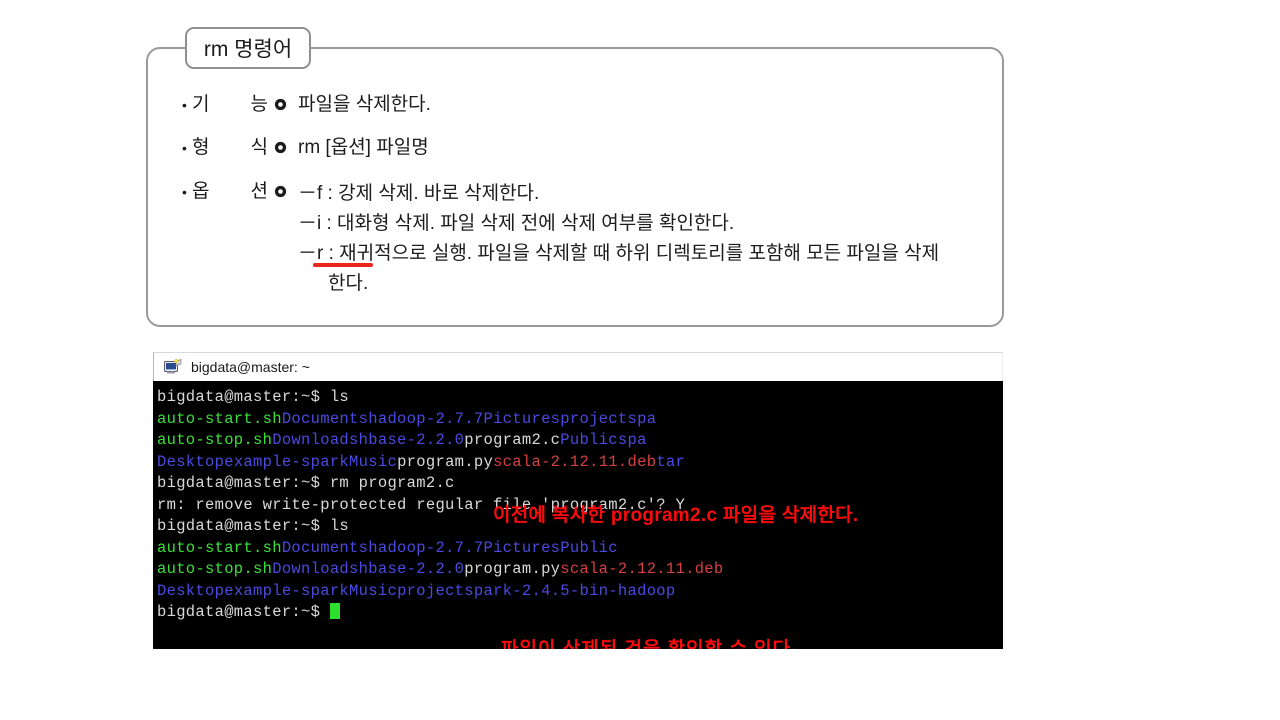 This screenshot has width=1280, height=720. I want to click on bullet-label-syntax: 형 식, so click(230, 148).